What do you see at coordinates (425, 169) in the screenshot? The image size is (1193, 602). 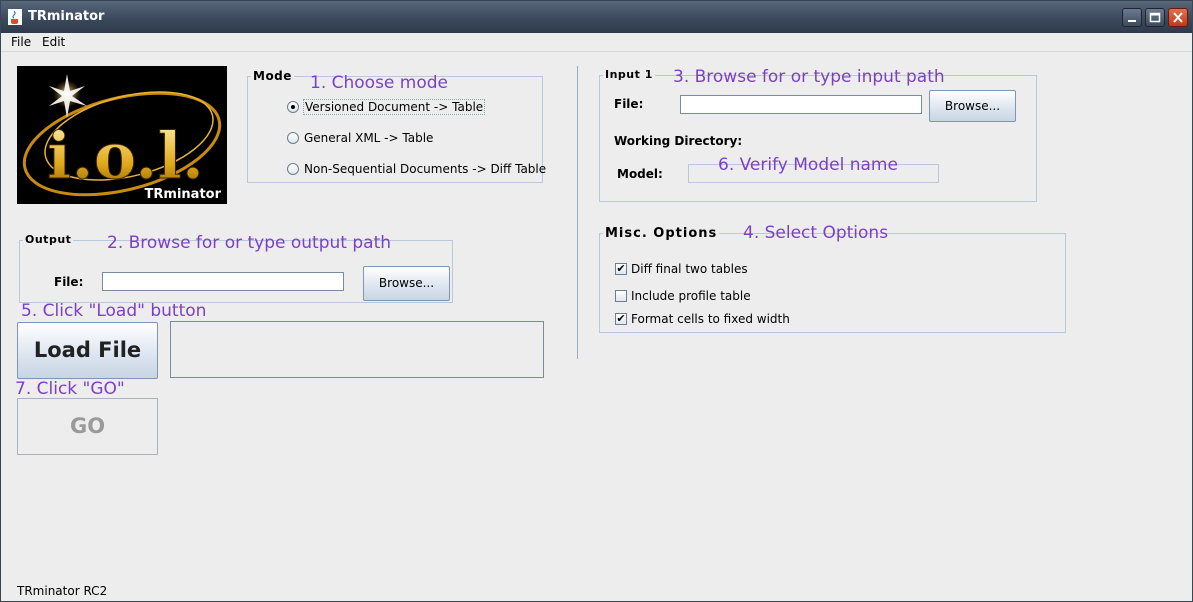 I see `mode-option-non-sequential-label: Non-Sequential Documents -> Diff Table` at bounding box center [425, 169].